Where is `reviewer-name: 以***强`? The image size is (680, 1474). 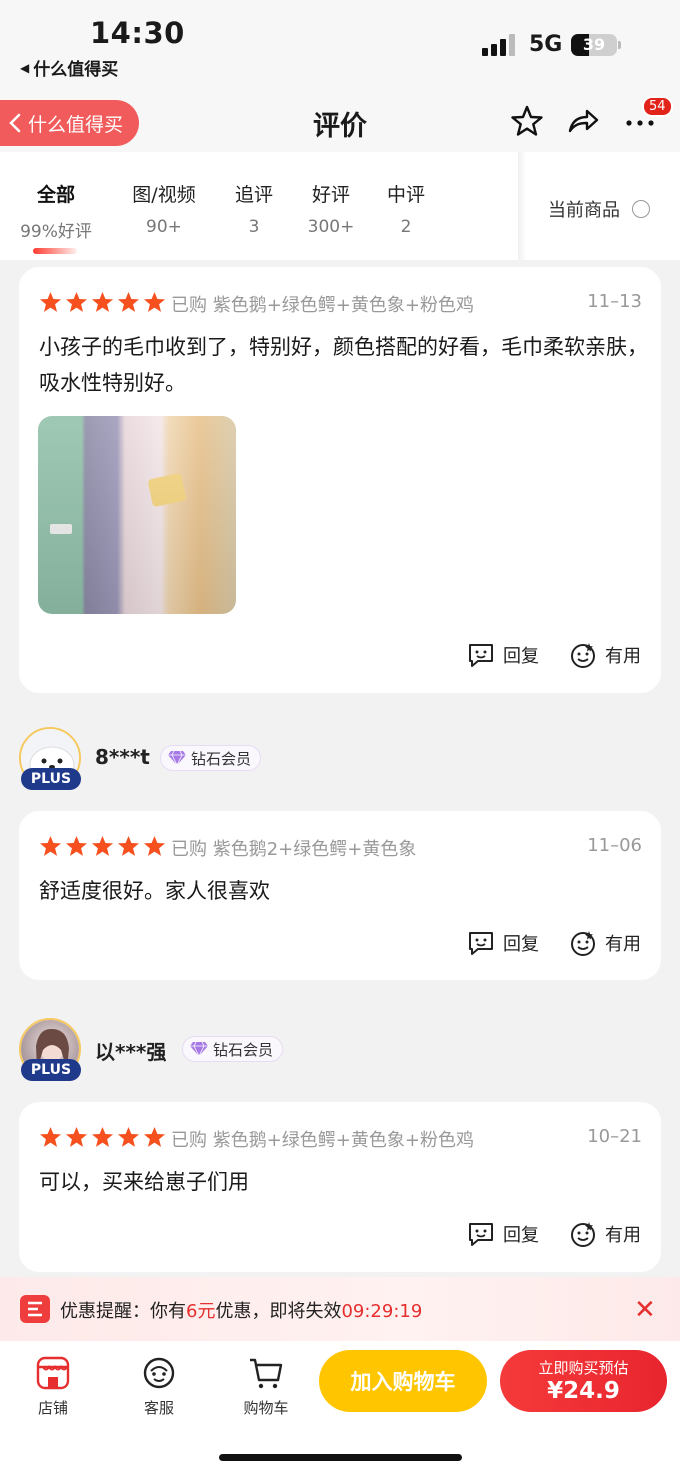 reviewer-name: 以***强 is located at coordinates (131, 1052).